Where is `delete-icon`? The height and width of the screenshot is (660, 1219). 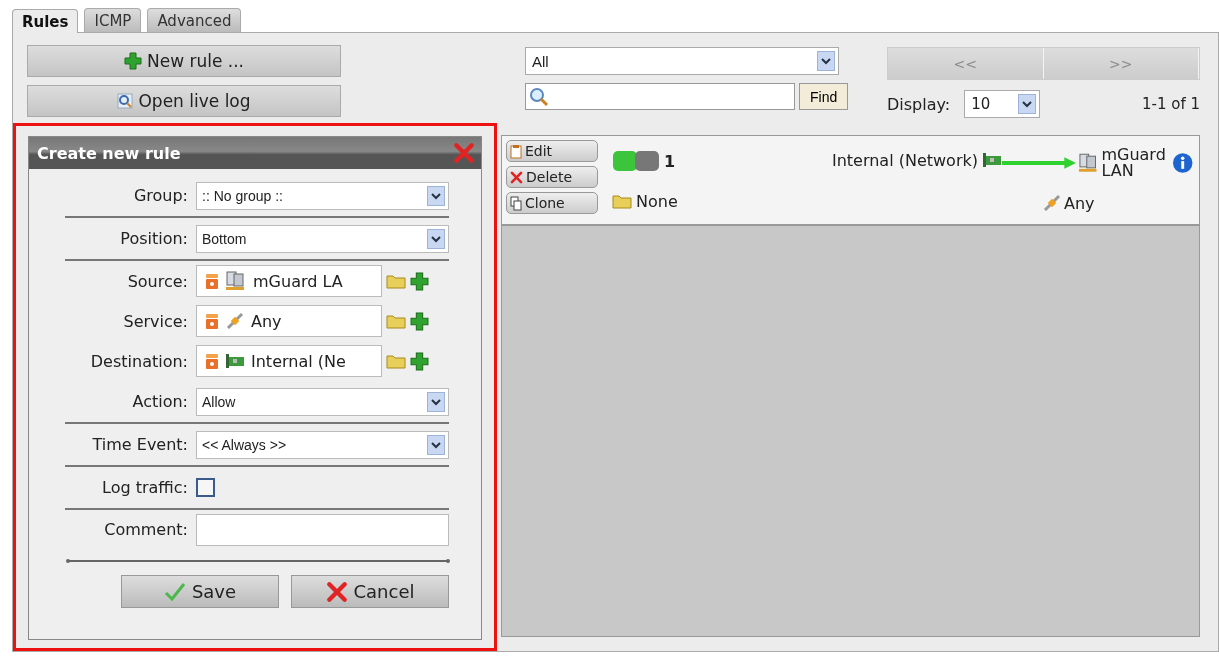 delete-icon is located at coordinates (516, 177).